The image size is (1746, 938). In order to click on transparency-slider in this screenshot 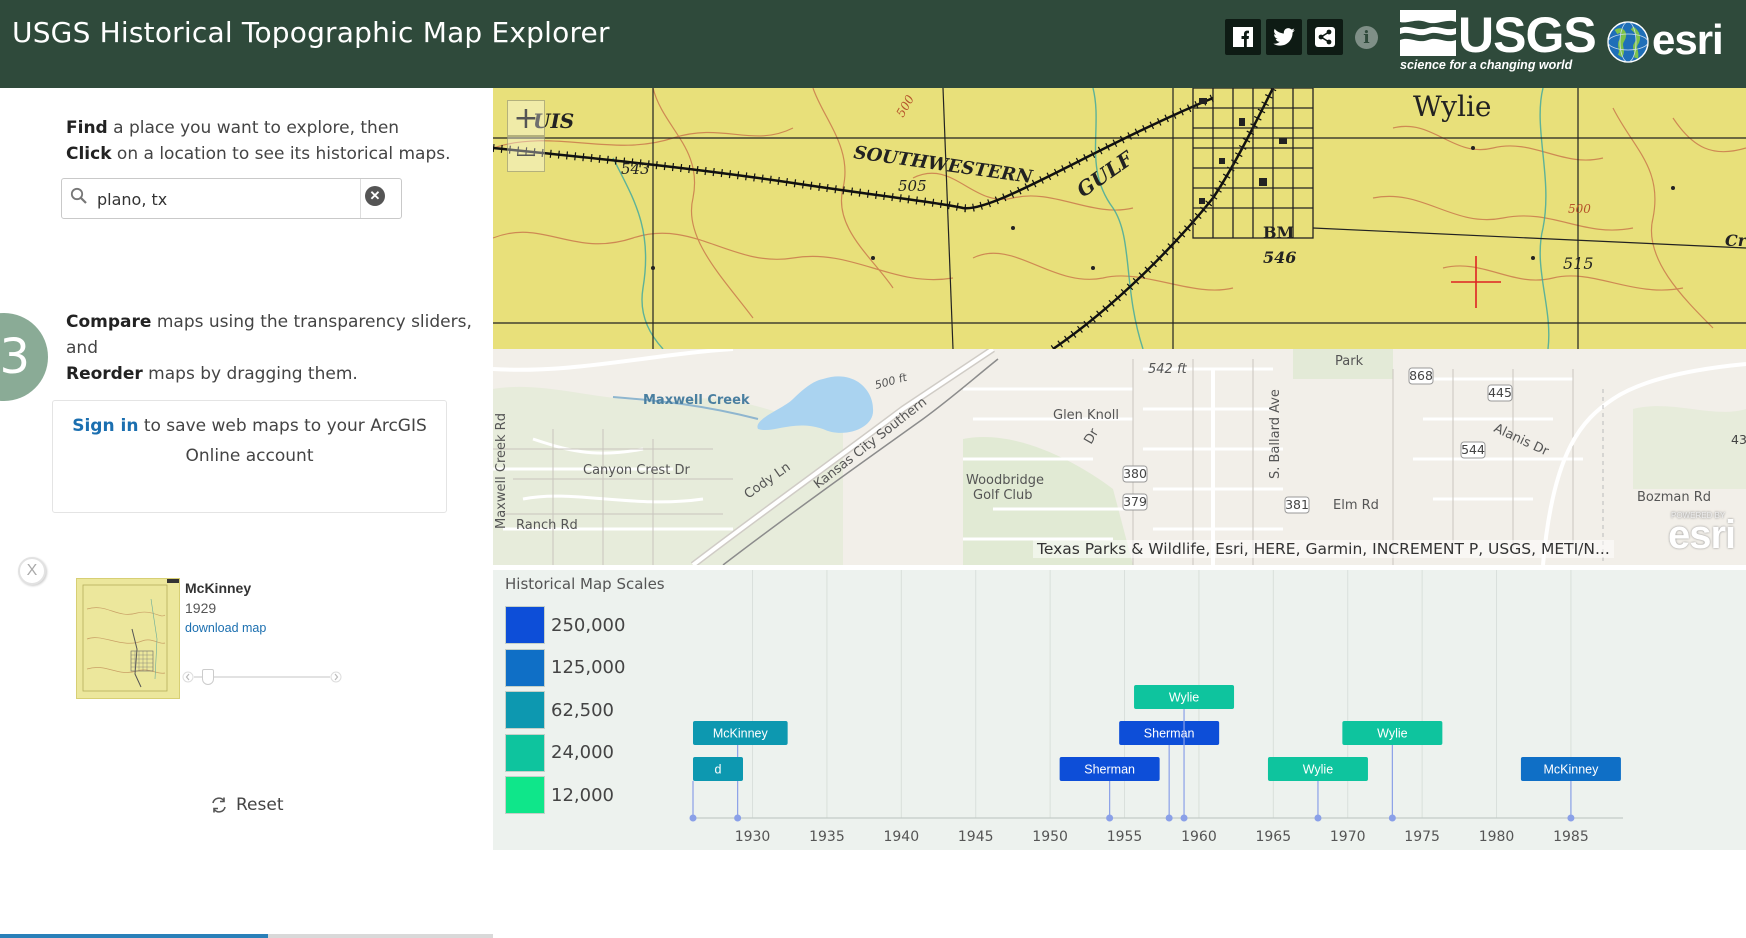, I will do `click(262, 677)`.